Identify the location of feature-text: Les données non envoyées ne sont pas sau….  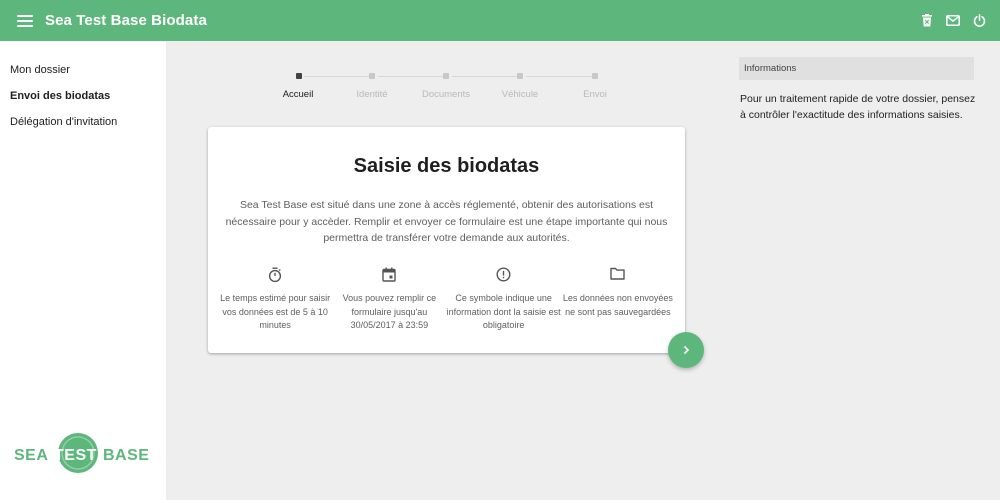
(617, 305).